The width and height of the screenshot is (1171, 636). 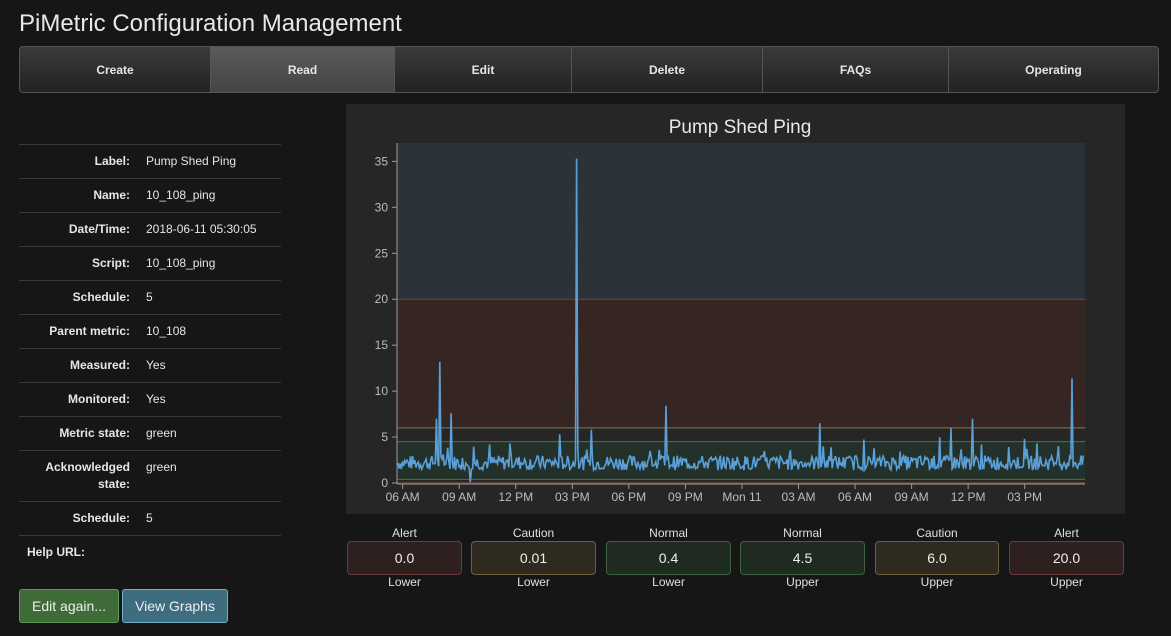 What do you see at coordinates (629, 497) in the screenshot?
I see `x-tick-label: 06 PM` at bounding box center [629, 497].